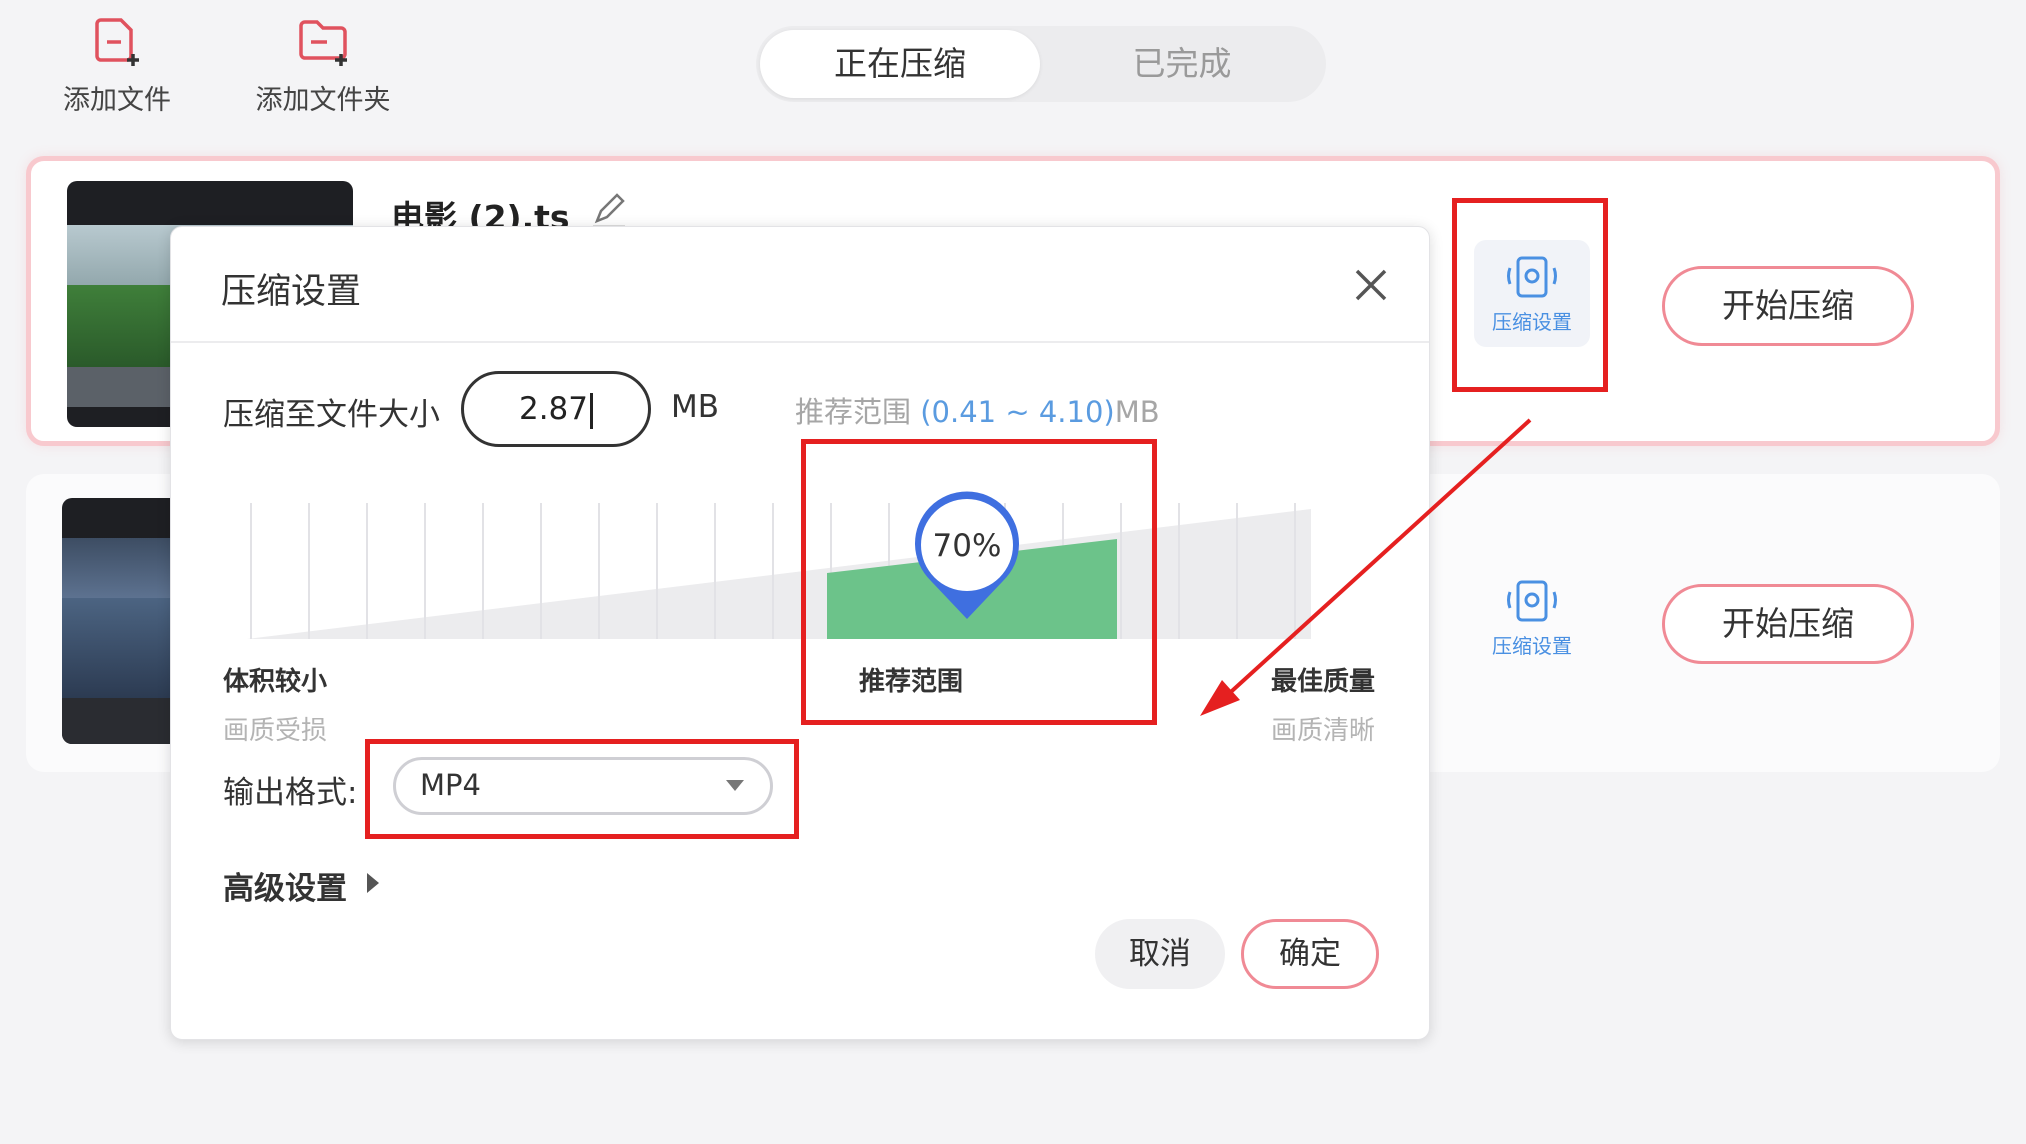 The image size is (2026, 1144). I want to click on close-icon, so click(1371, 285).